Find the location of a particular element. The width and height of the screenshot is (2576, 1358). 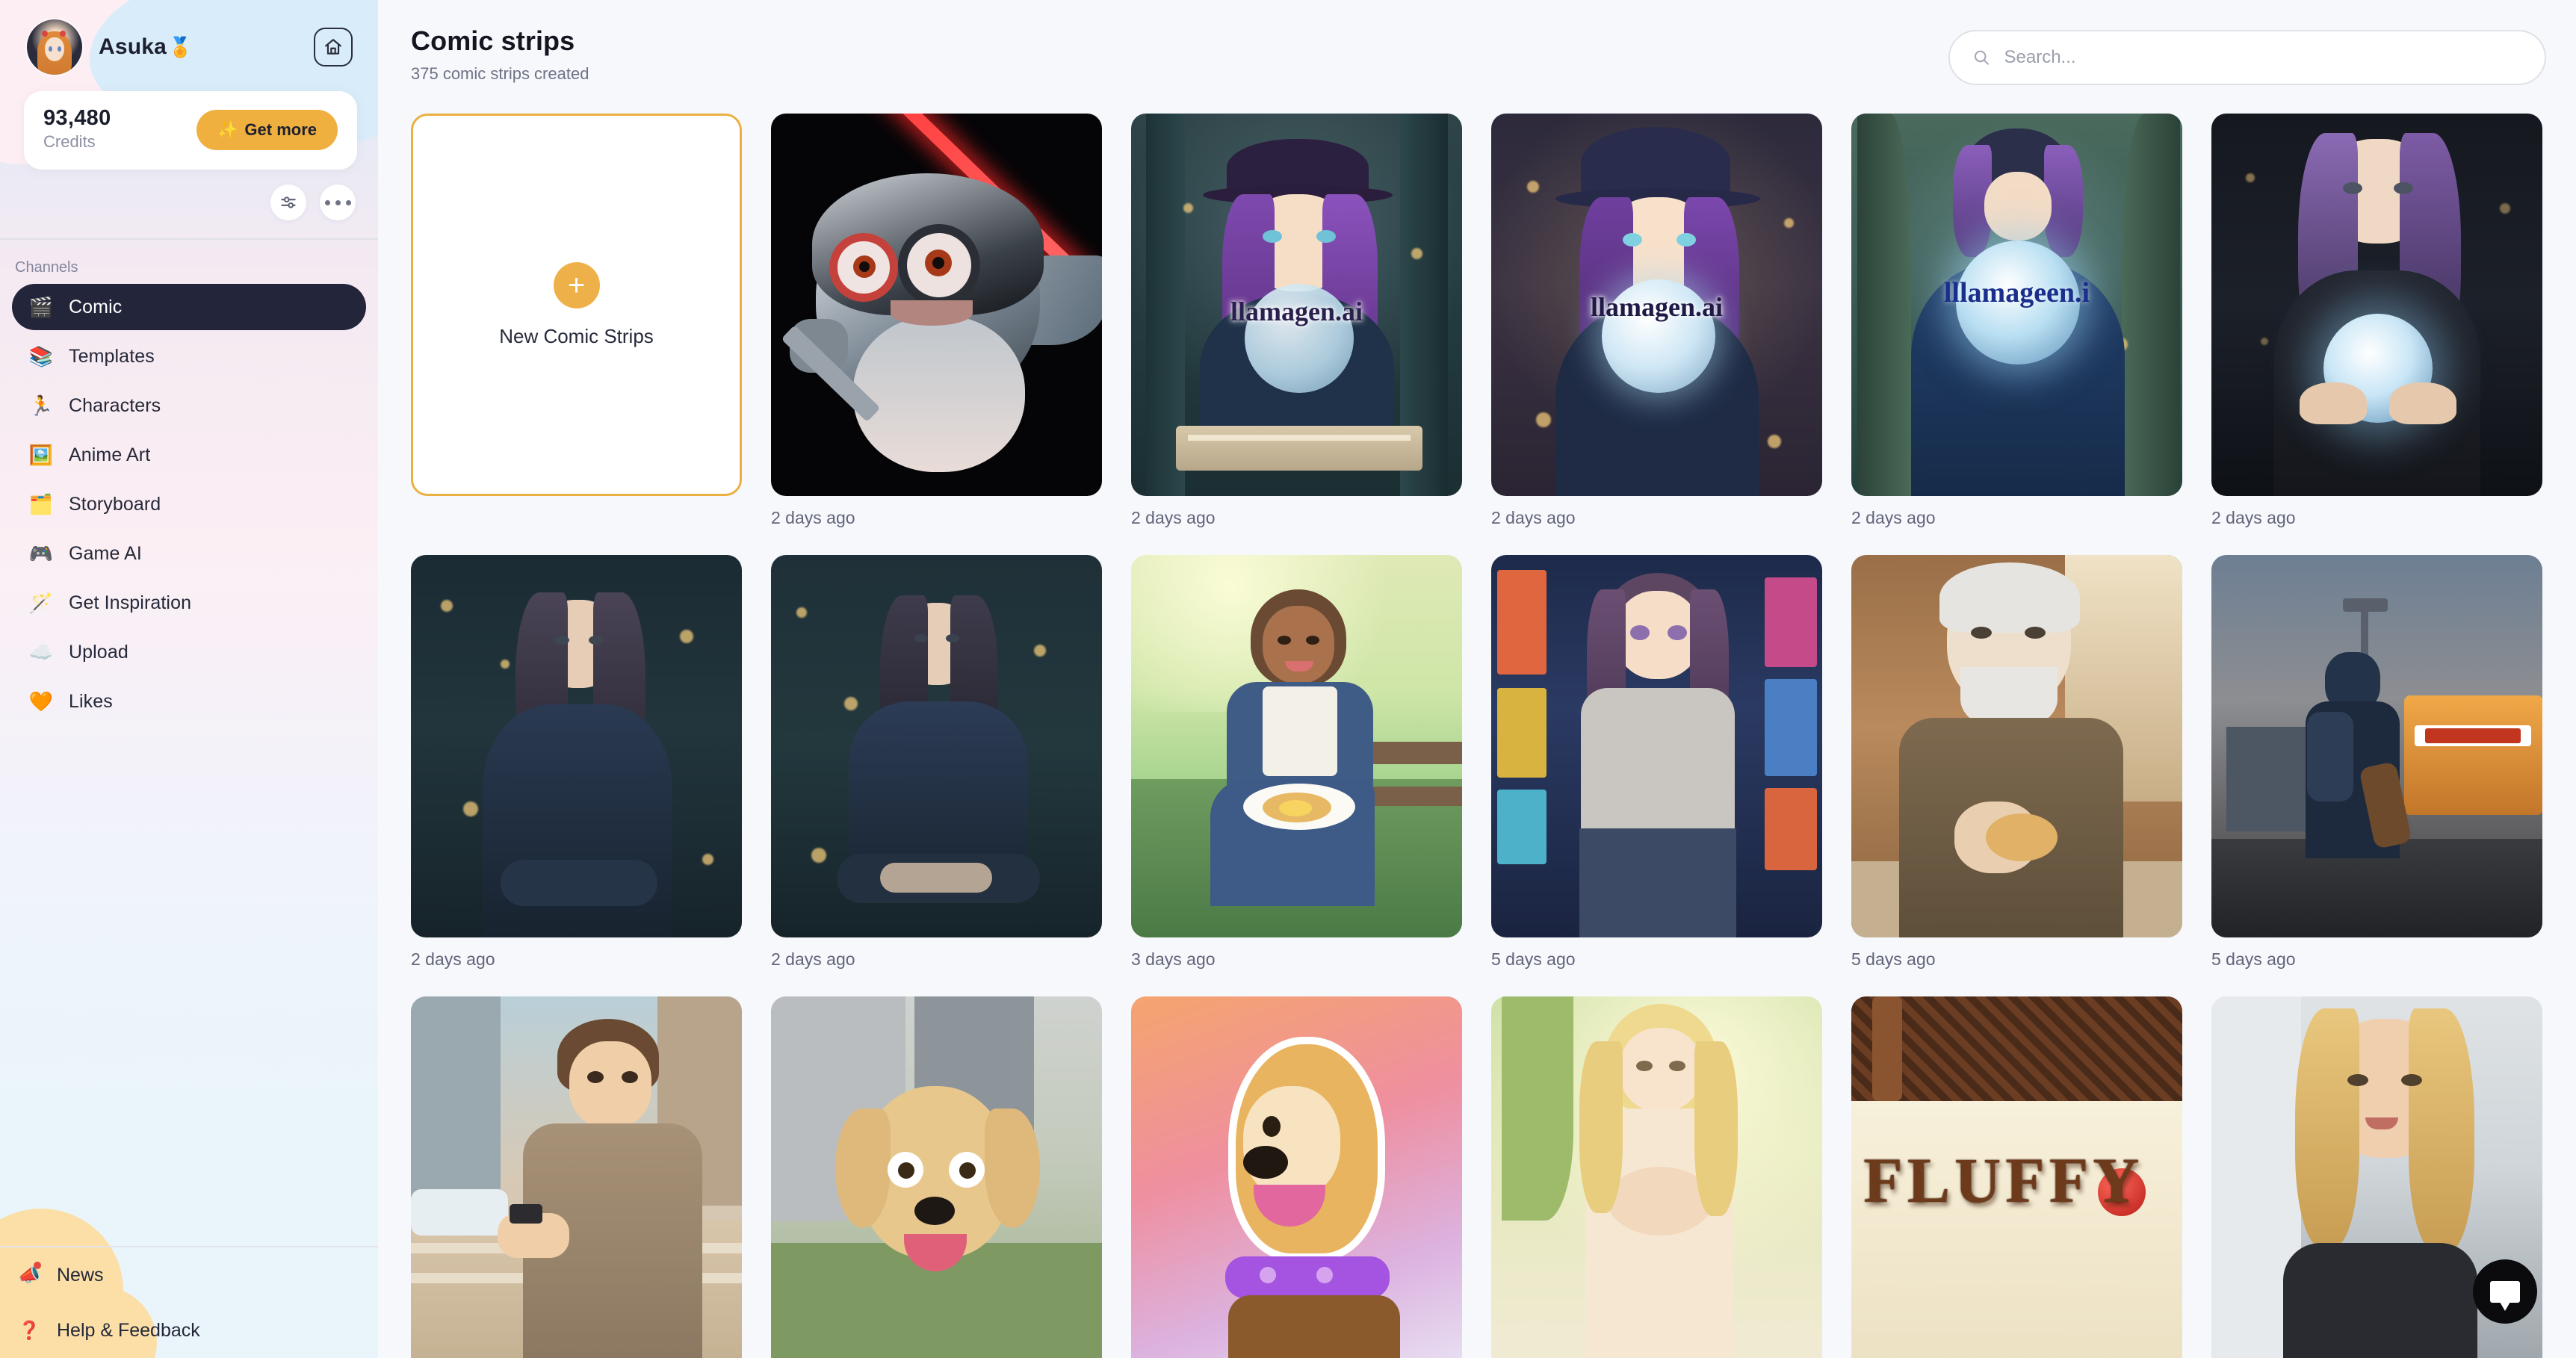

user-name: Asuka 🏅 is located at coordinates (146, 47).